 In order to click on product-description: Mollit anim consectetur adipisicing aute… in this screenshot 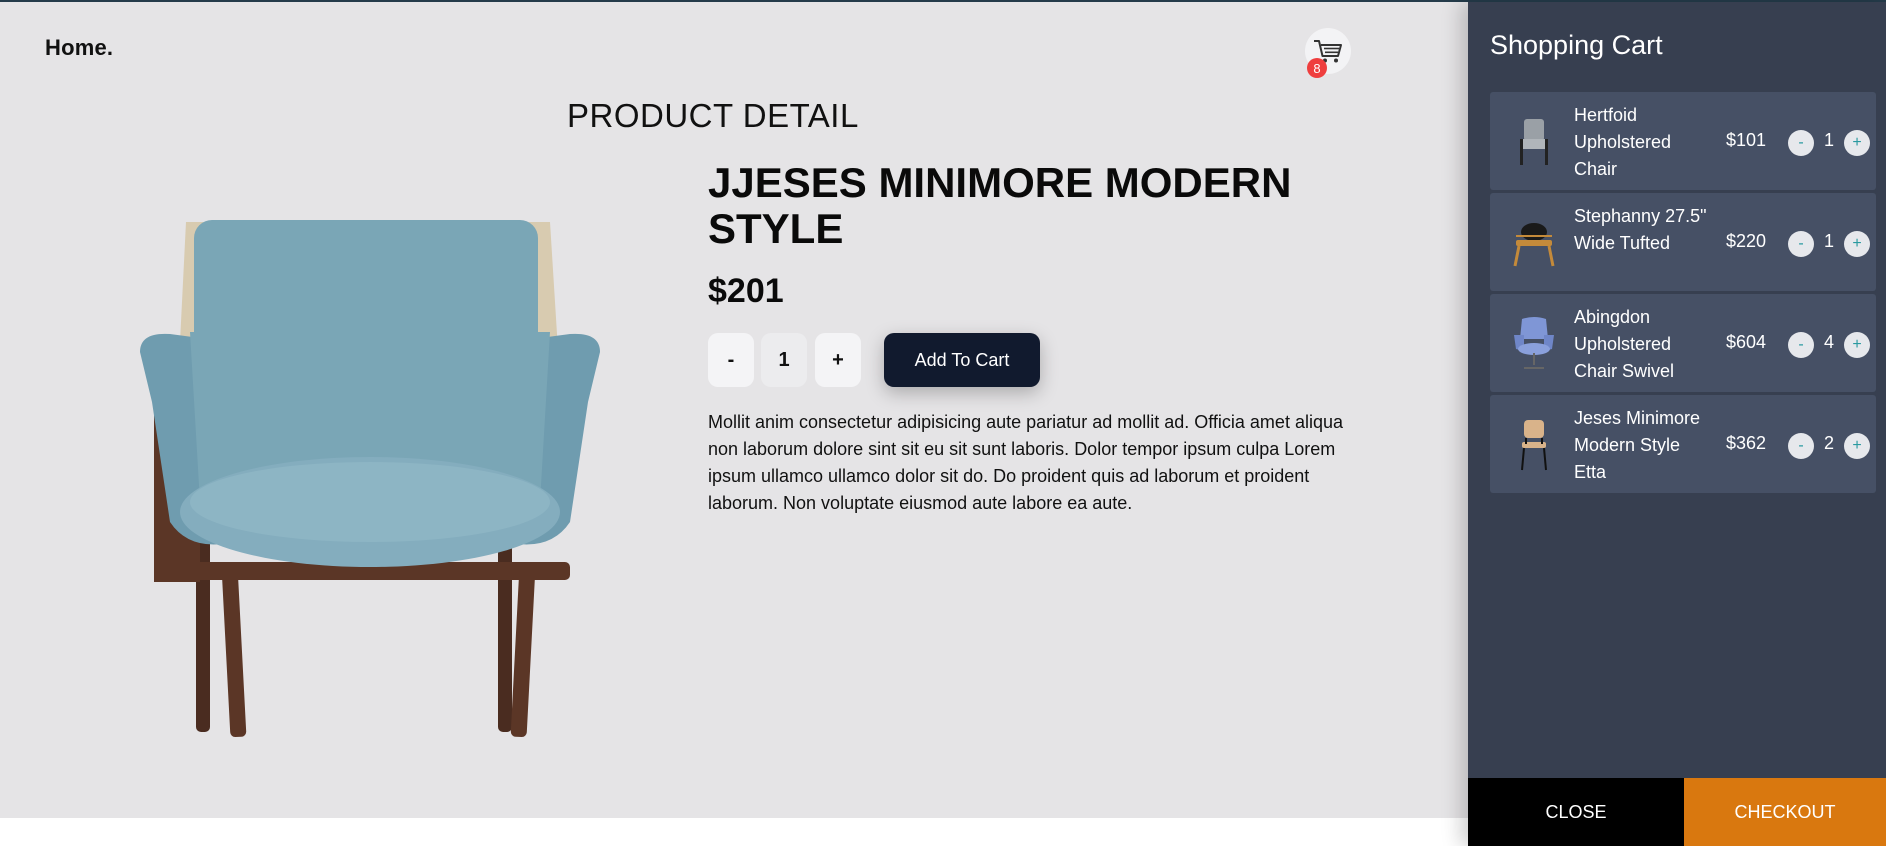, I will do `click(1025, 462)`.